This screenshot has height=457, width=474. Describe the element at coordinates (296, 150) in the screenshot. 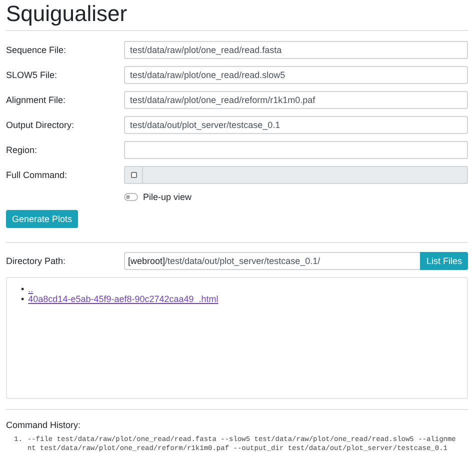

I see `input-field` at that location.